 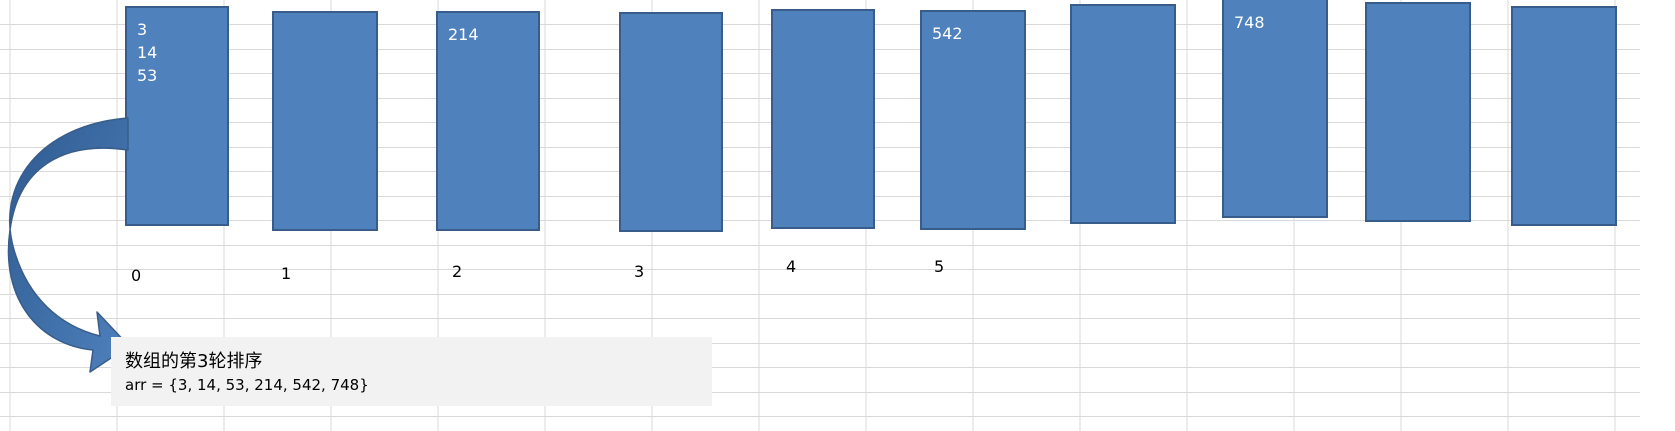 What do you see at coordinates (194, 361) in the screenshot?
I see `caption-title: 数组的第3轮排序` at bounding box center [194, 361].